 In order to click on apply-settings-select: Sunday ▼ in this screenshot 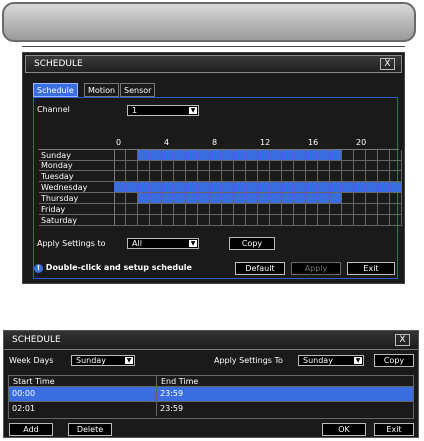, I will do `click(331, 360)`.